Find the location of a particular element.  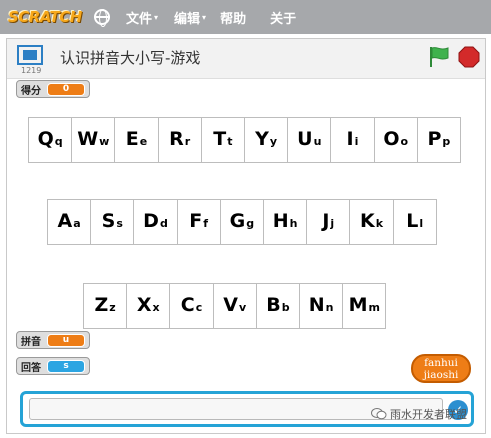

letter-card-i: Ii is located at coordinates (352, 140).